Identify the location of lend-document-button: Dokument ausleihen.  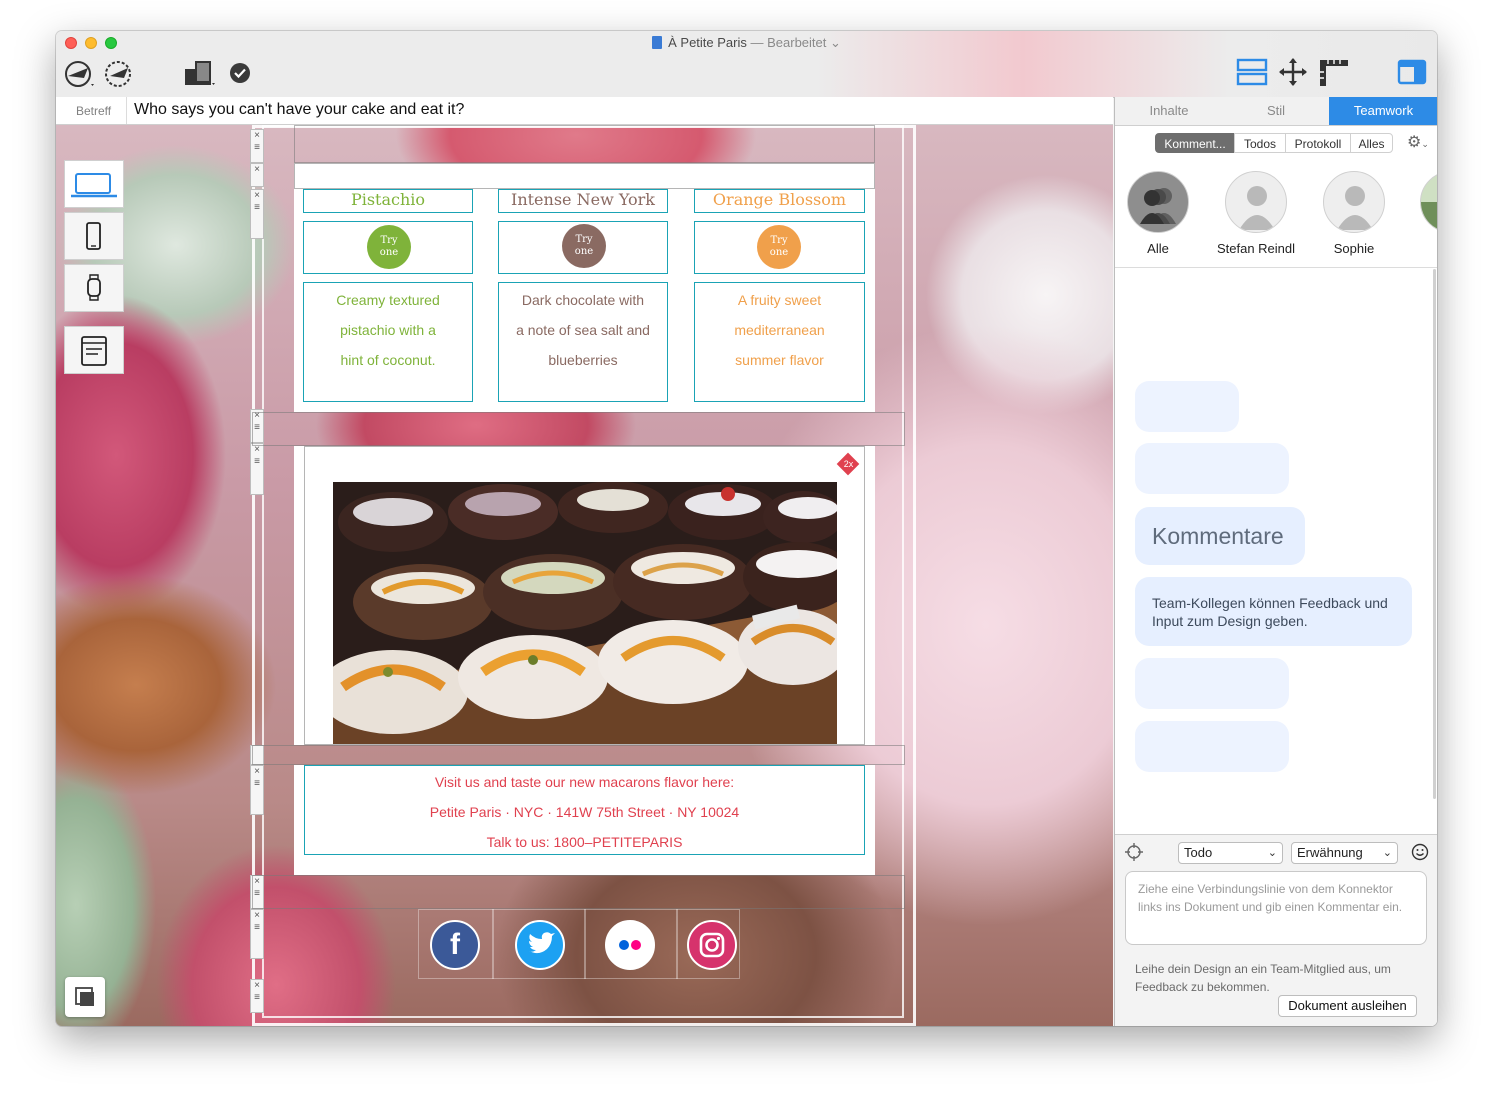
(1347, 1006).